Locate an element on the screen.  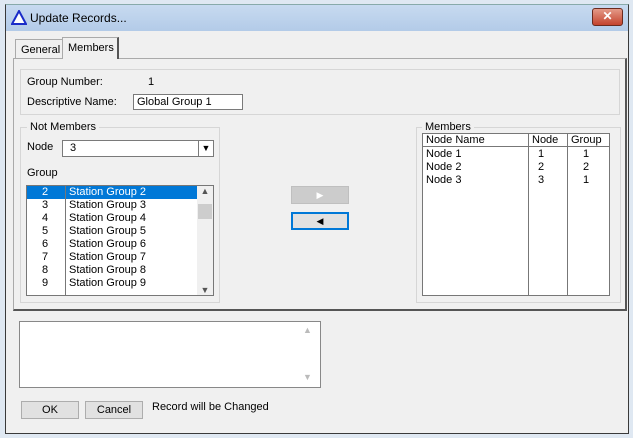
app-triangle-icon is located at coordinates (19, 17).